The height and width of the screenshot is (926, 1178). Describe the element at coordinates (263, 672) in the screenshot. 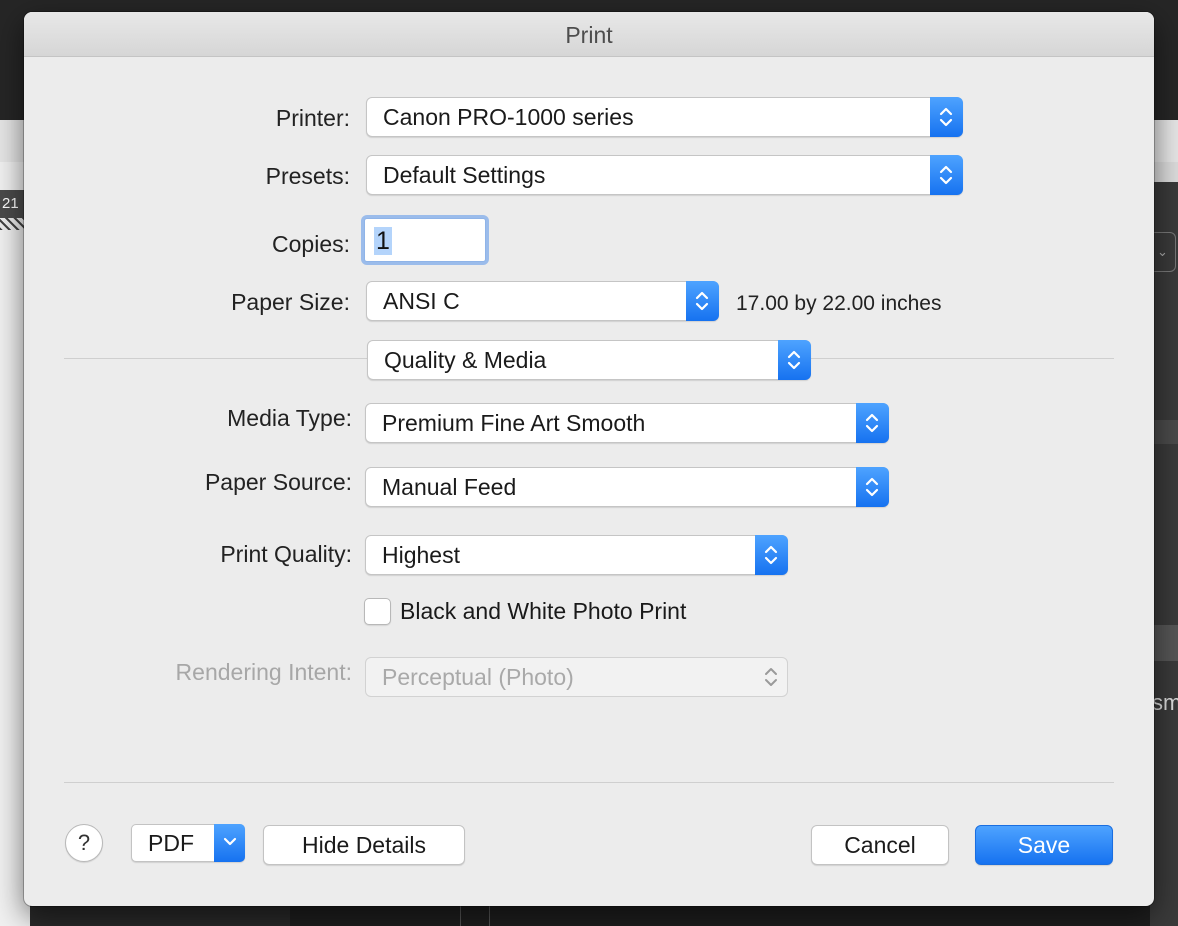

I see `rendering-intent-label: Rendering Intent:` at that location.